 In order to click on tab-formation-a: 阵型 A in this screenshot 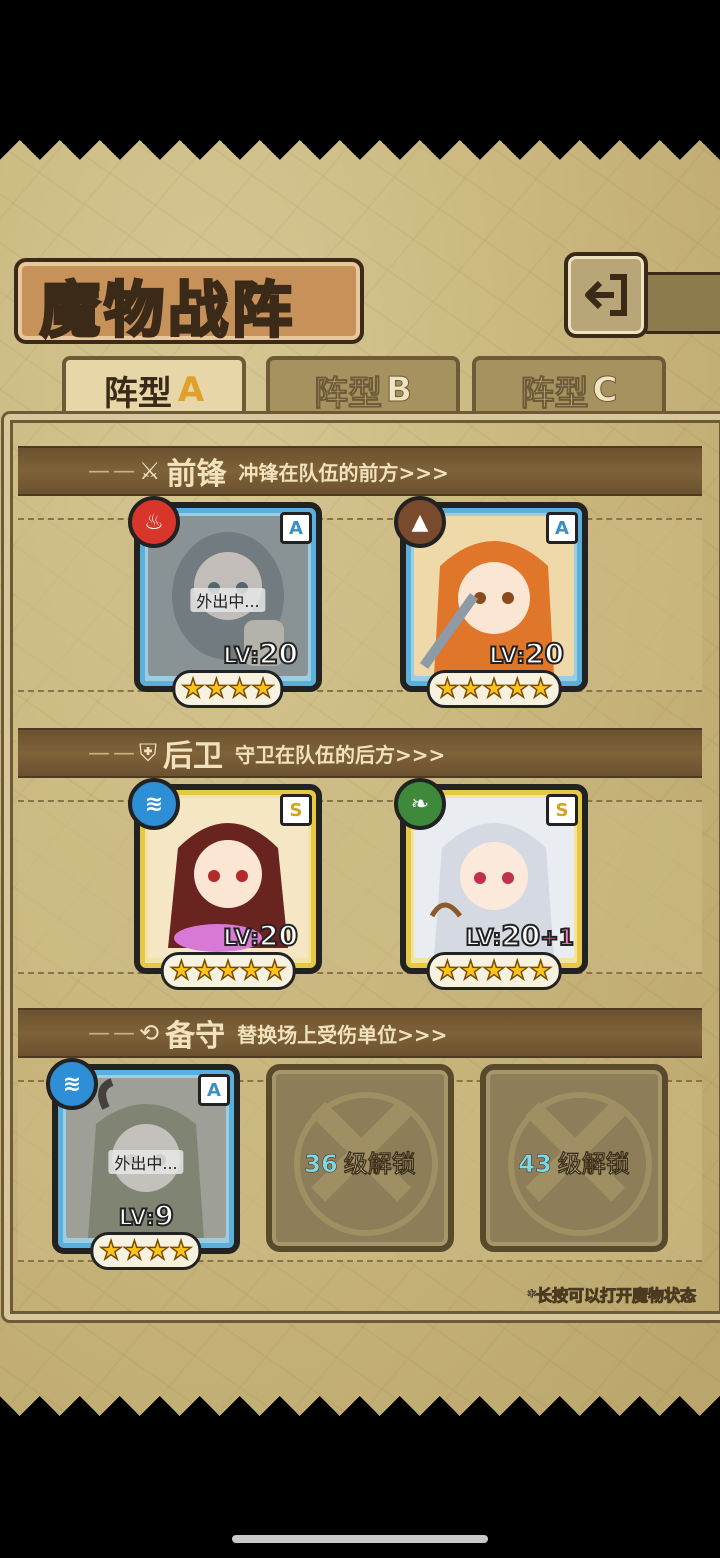, I will do `click(154, 388)`.